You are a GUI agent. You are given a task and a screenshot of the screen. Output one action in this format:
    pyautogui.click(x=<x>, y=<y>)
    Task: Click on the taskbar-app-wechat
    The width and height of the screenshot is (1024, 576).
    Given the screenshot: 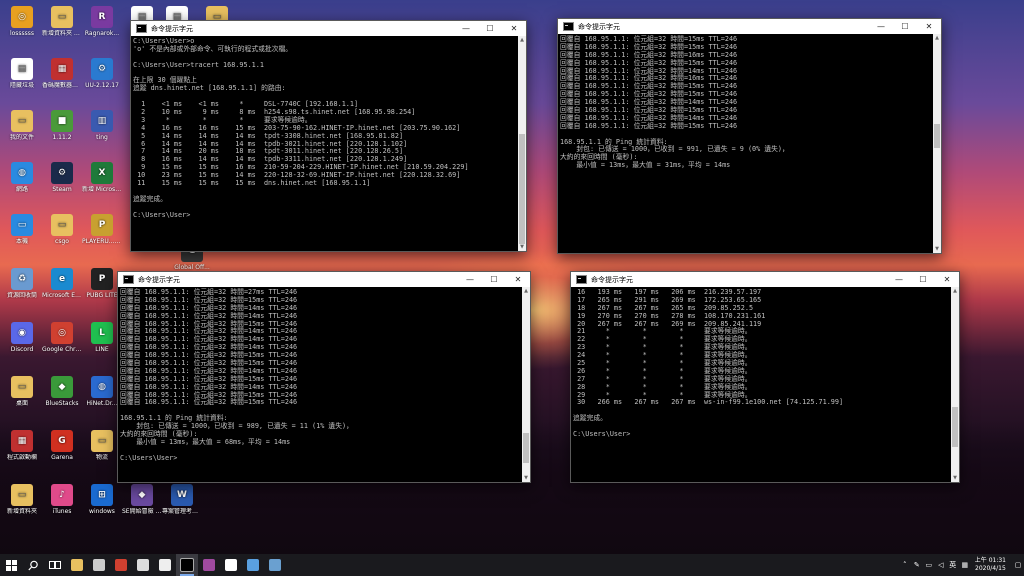 What is the action you would take?
    pyautogui.click(x=99, y=565)
    